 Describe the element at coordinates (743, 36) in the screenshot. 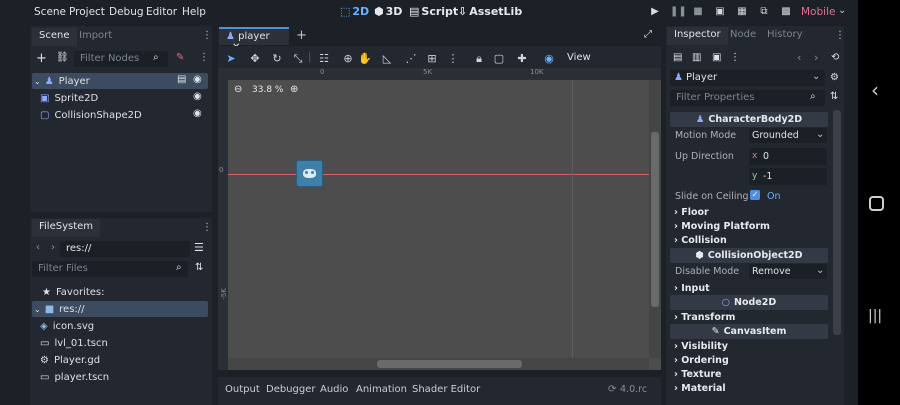

I see `tab-node: Node` at that location.